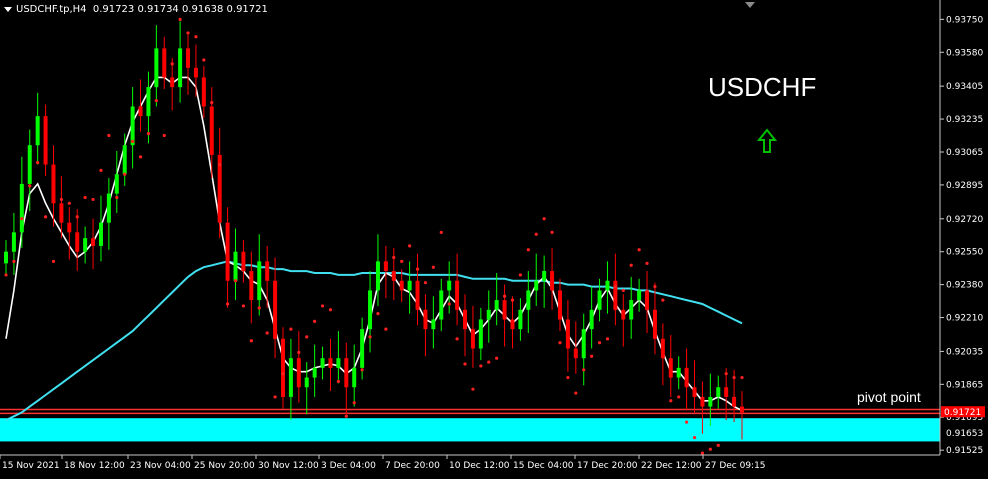 The width and height of the screenshot is (988, 479). I want to click on price-tick-label: 0.92895, so click(964, 186).